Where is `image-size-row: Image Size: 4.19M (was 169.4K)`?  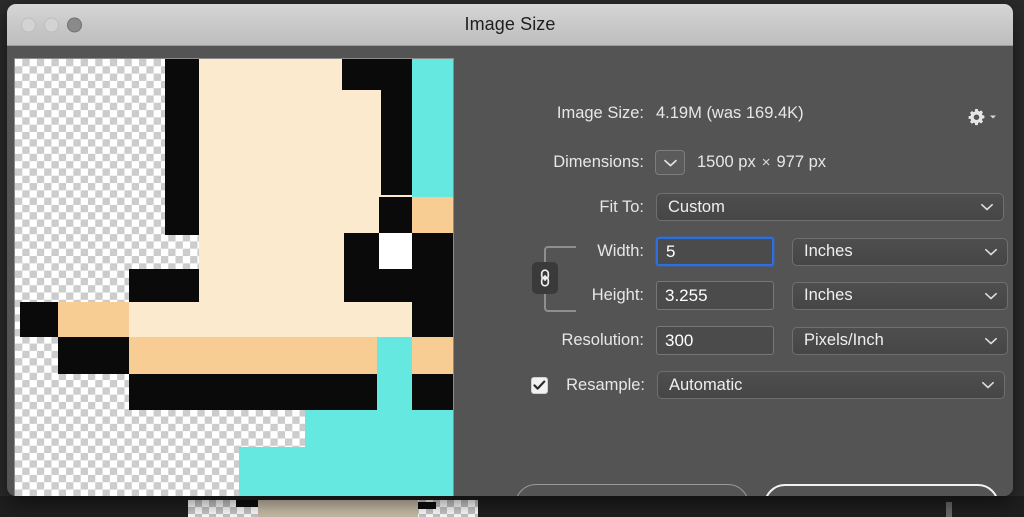
image-size-row: Image Size: 4.19M (was 169.4K) is located at coordinates (737, 113).